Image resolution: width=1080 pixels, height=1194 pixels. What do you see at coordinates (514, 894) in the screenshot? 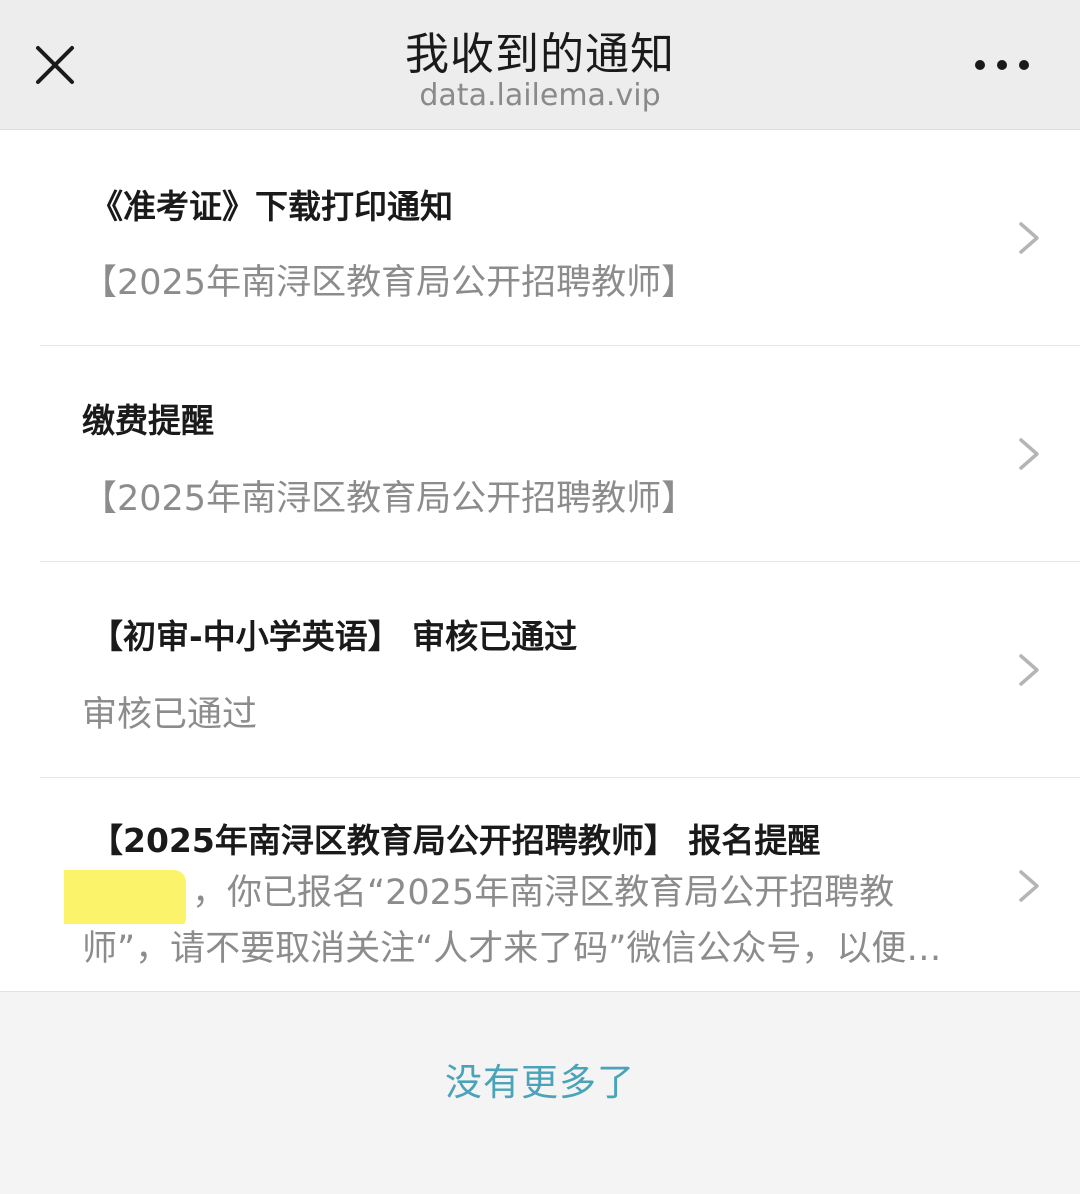
I see `notification-desc-line: ，你已报名“2025年南浔区教育局公开招聘教` at bounding box center [514, 894].